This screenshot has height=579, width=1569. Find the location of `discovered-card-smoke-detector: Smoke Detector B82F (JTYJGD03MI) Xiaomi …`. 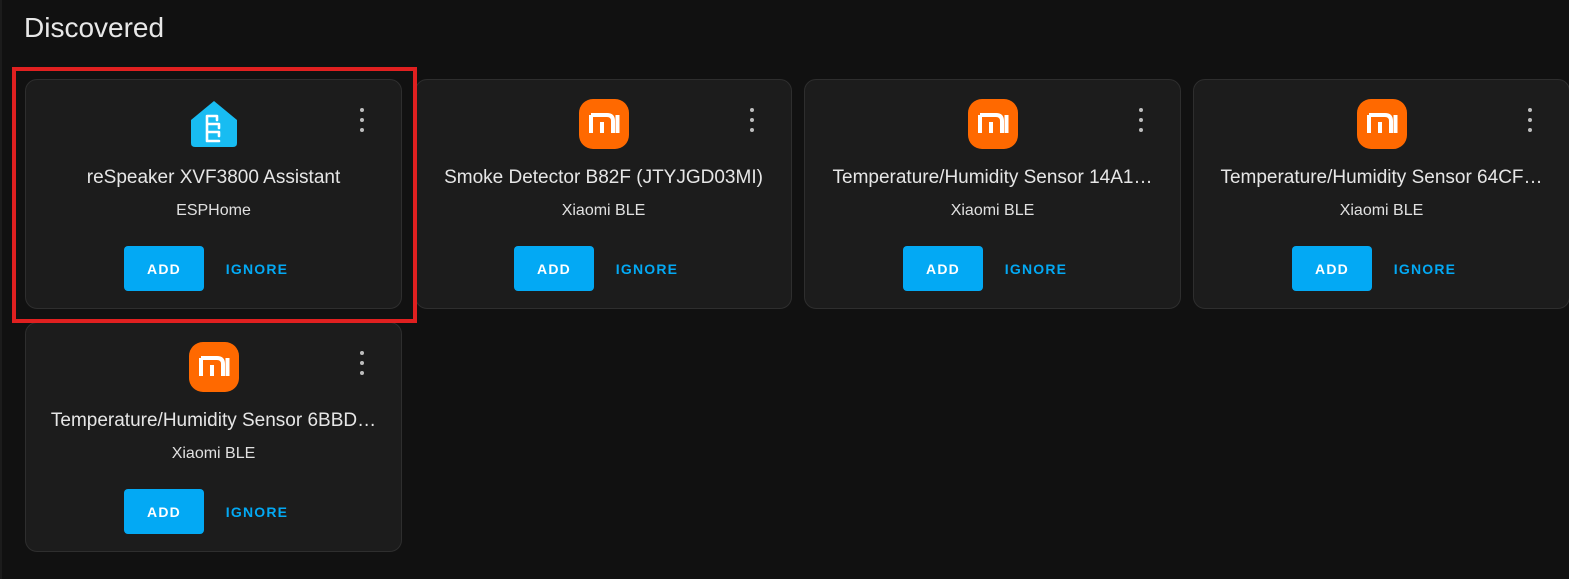

discovered-card-smoke-detector: Smoke Detector B82F (JTYJGD03MI) Xiaomi … is located at coordinates (603, 194).